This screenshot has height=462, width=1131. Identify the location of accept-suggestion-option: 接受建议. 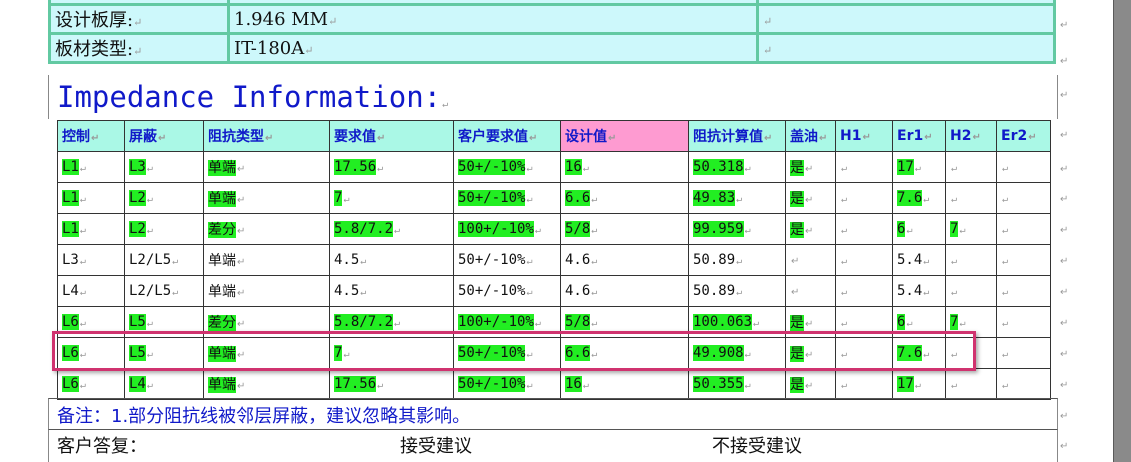
(436, 445).